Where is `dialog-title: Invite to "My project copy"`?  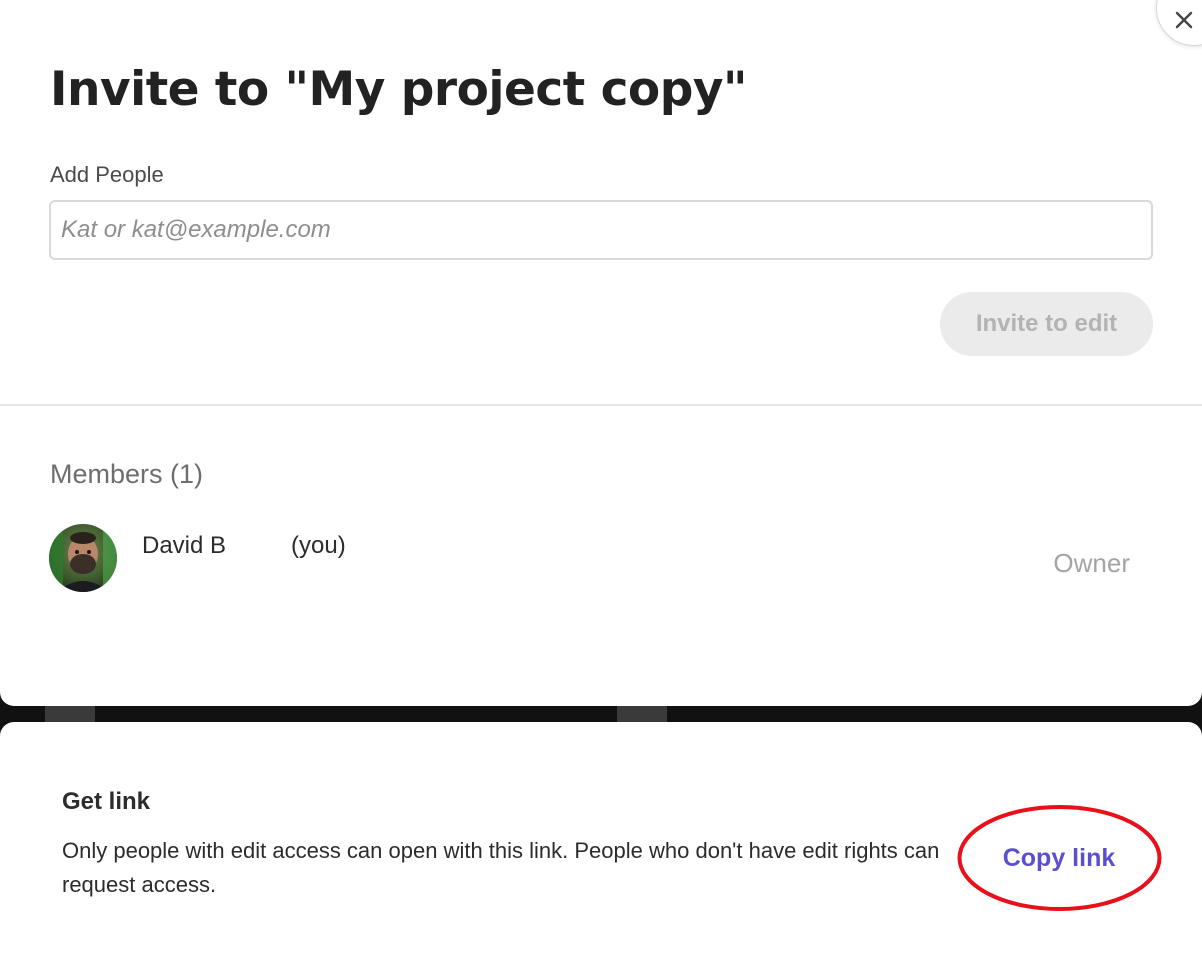 dialog-title: Invite to "My project copy" is located at coordinates (399, 89).